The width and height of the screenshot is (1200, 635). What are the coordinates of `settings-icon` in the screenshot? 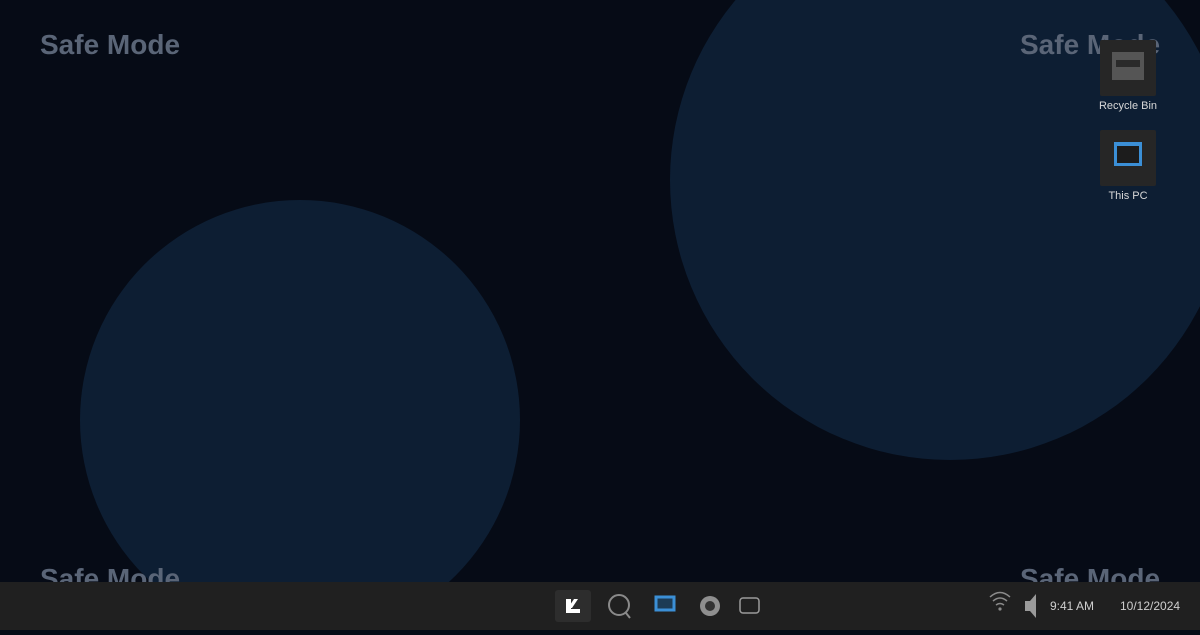 It's located at (710, 606).